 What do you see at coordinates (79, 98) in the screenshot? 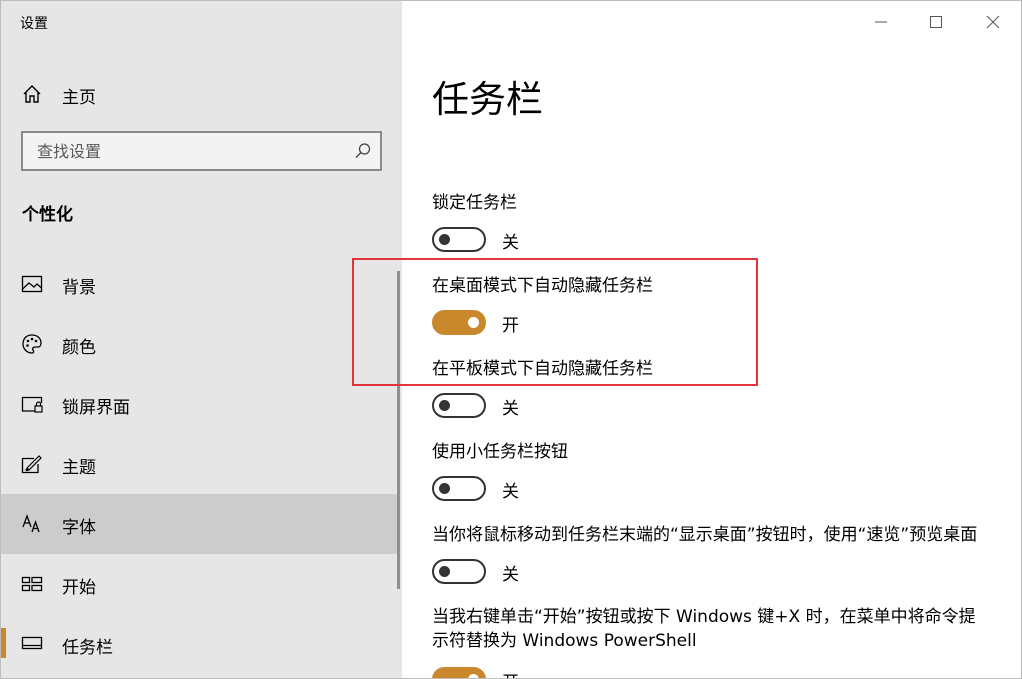
I see `sidebar-home-label: 主页` at bounding box center [79, 98].